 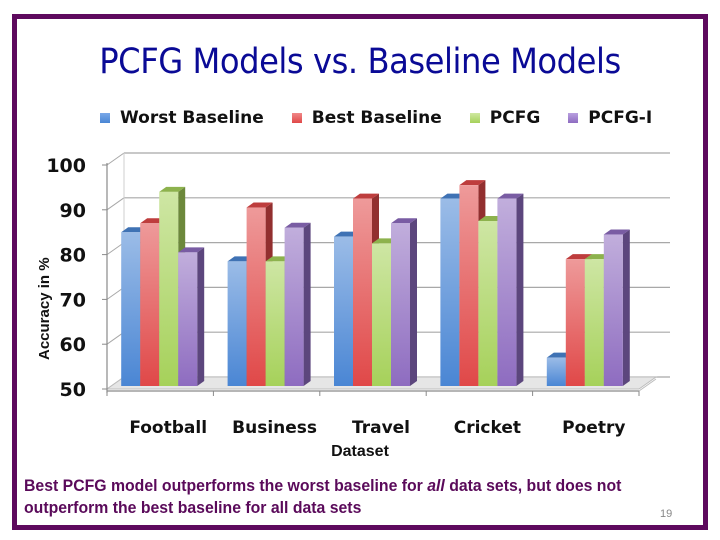 What do you see at coordinates (487, 428) in the screenshot?
I see `x-tick-label: Cricket` at bounding box center [487, 428].